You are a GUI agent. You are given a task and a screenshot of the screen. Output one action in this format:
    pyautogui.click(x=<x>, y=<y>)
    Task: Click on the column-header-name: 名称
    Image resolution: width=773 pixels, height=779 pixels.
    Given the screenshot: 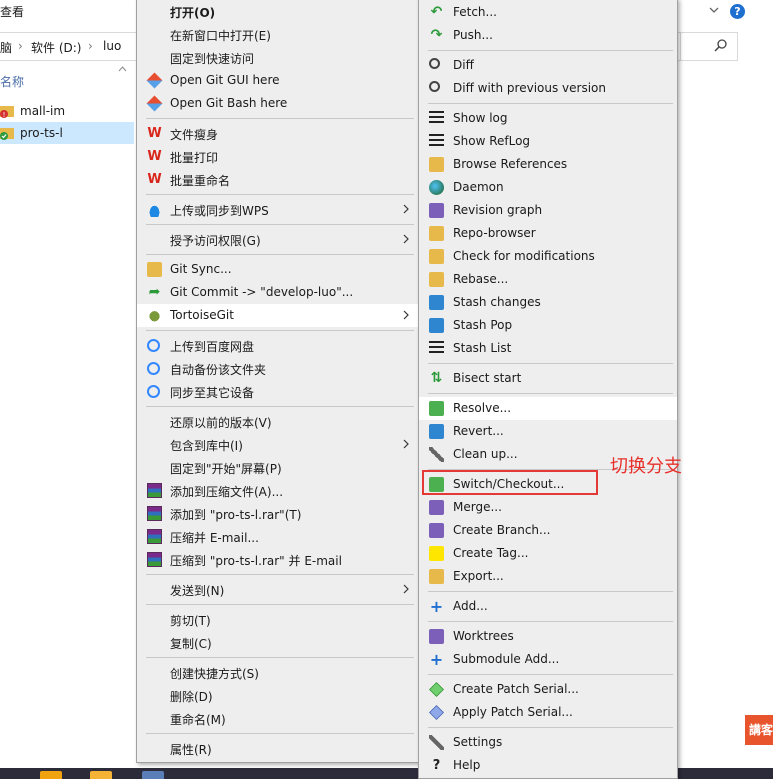 What is the action you would take?
    pyautogui.click(x=12, y=81)
    